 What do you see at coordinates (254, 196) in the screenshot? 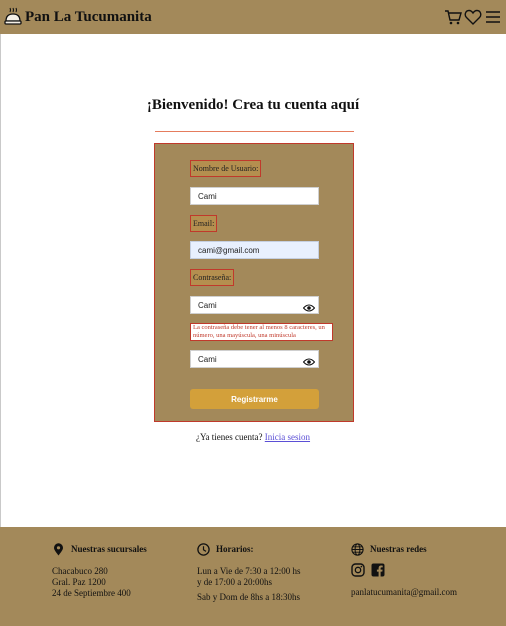
I see `username-input` at bounding box center [254, 196].